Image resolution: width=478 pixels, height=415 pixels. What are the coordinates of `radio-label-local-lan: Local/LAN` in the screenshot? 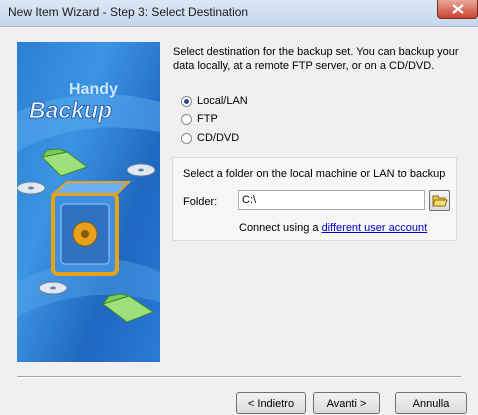 It's located at (222, 101).